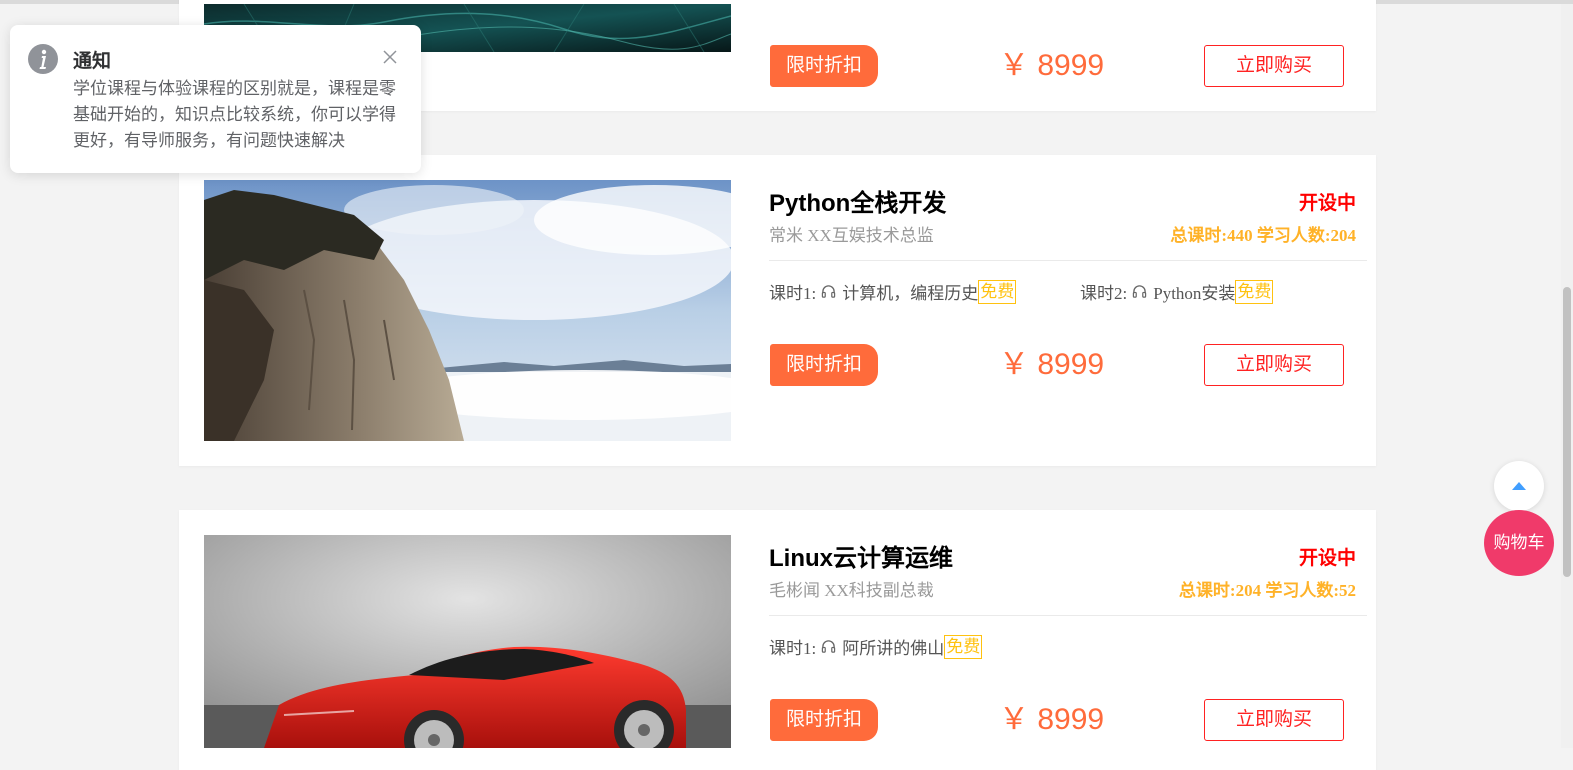 This screenshot has height=770, width=1573. Describe the element at coordinates (1519, 543) in the screenshot. I see `shopping-cart-button: 购物车` at that location.